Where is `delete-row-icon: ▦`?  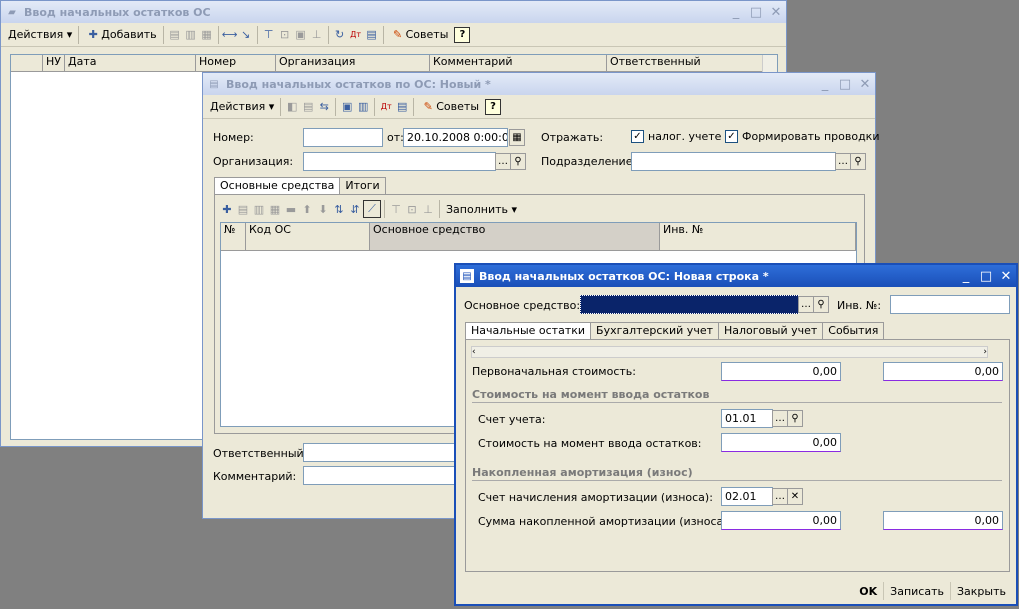 delete-row-icon: ▦ is located at coordinates (275, 209).